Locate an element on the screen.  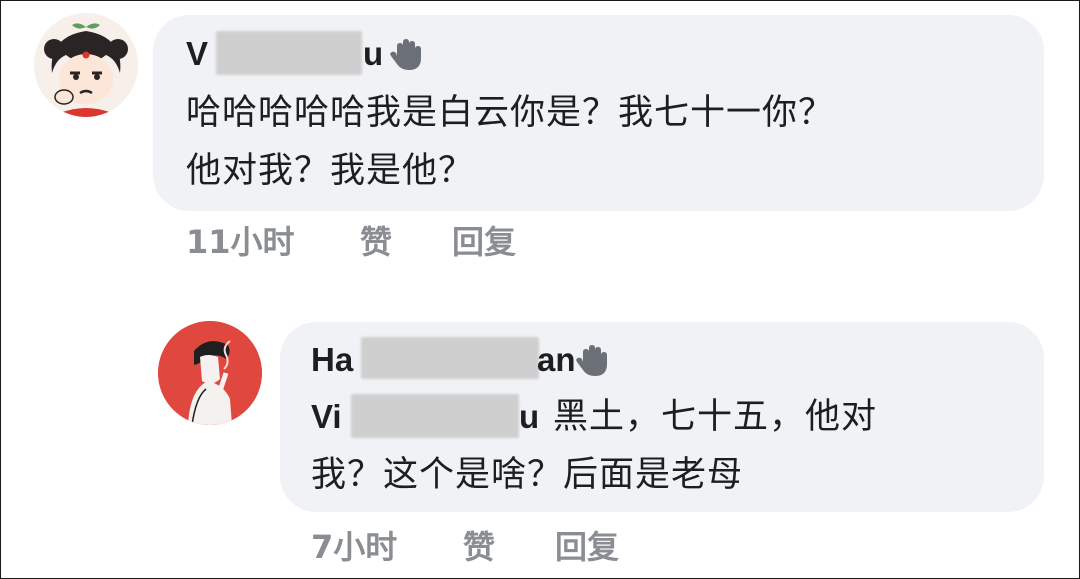
mention-tag: Vi is located at coordinates (326, 417).